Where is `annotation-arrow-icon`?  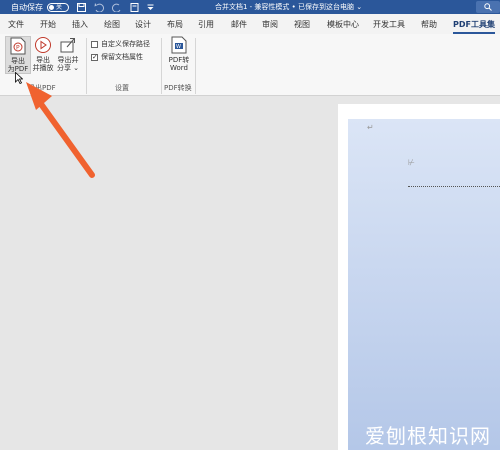 annotation-arrow-icon is located at coordinates (60, 130).